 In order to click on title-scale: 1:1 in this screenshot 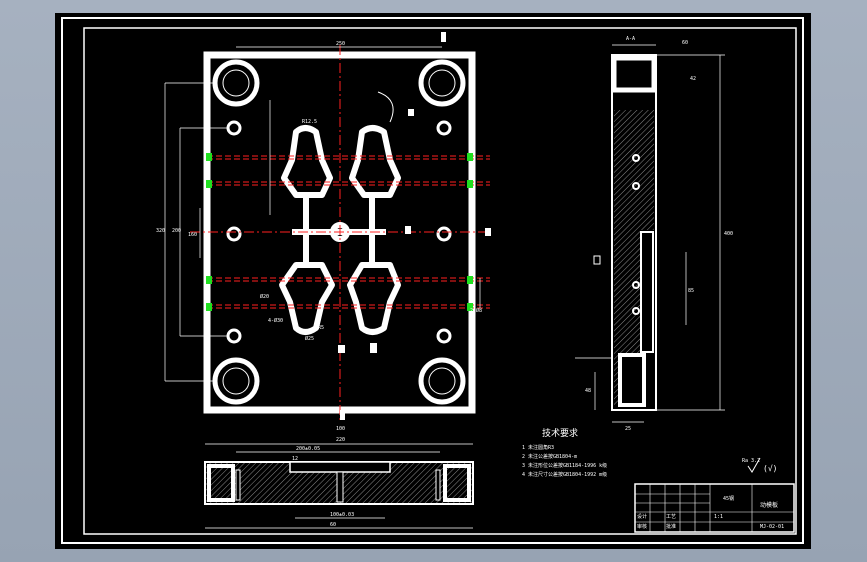, I will do `click(718, 517)`.